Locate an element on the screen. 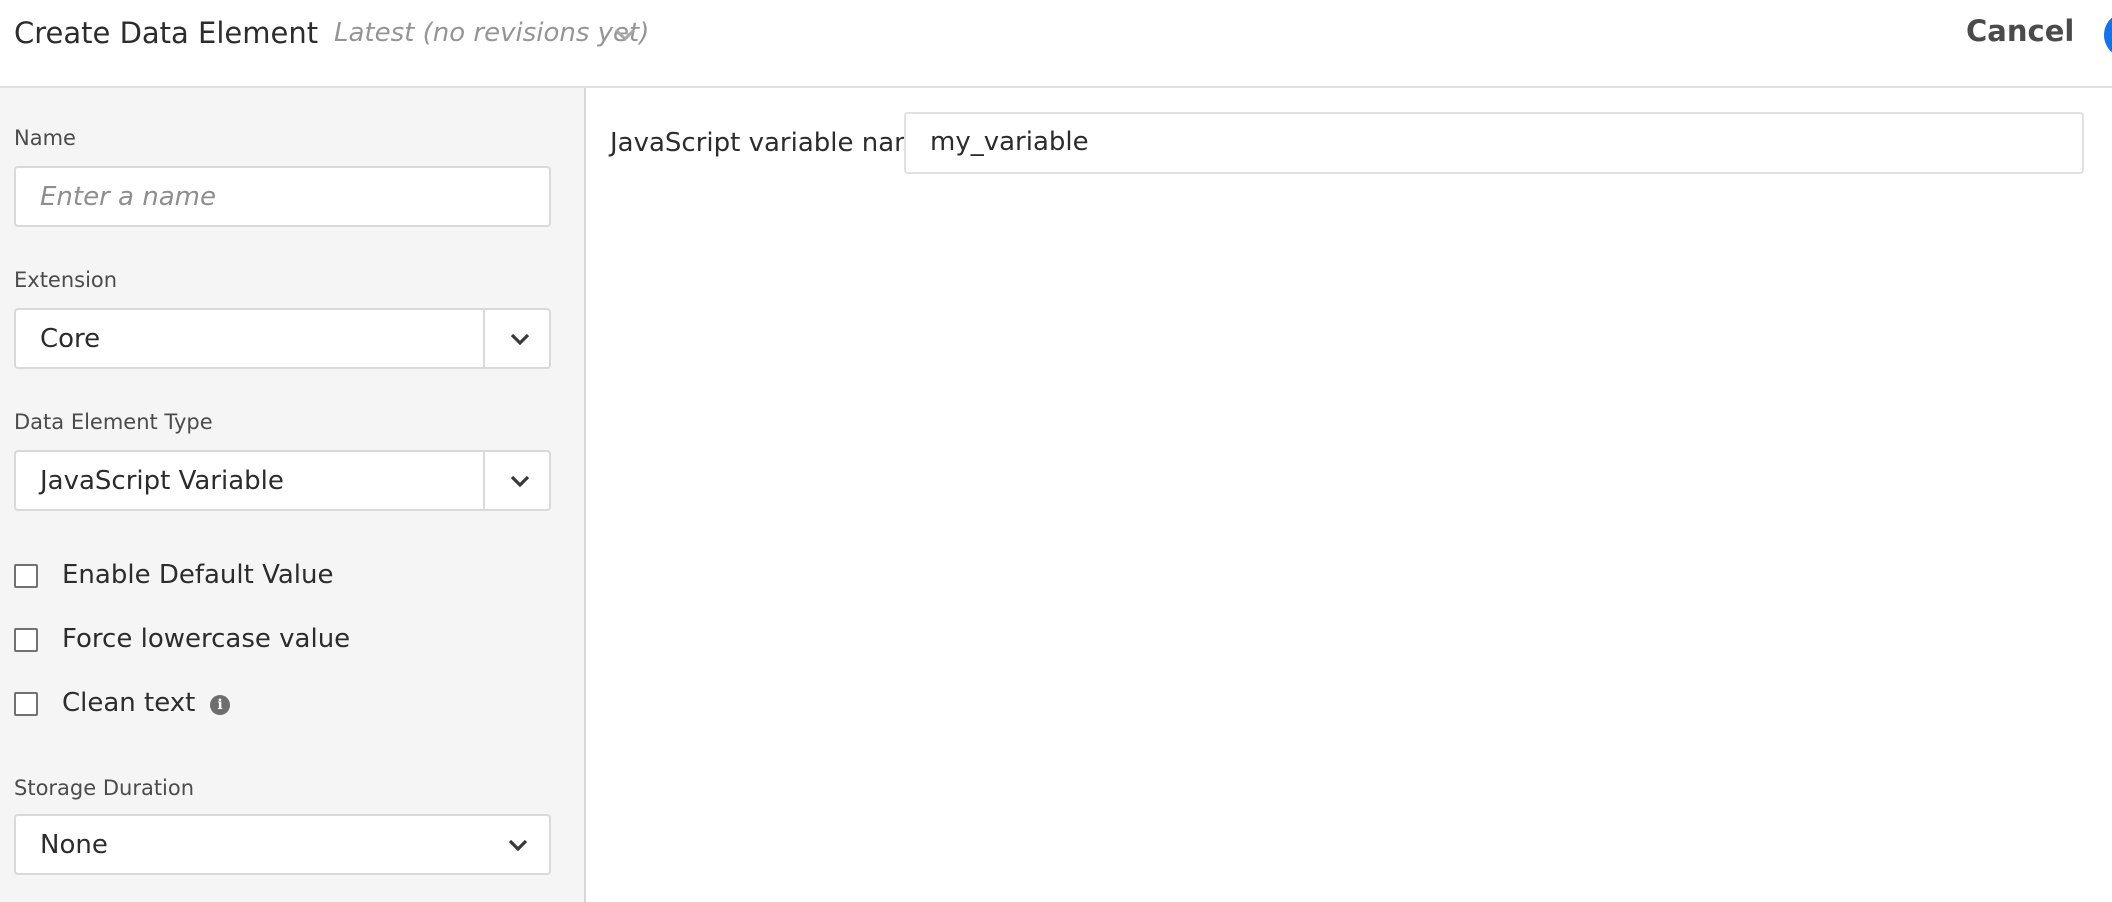  javascript-variable-input: my_variable is located at coordinates (1494, 143).